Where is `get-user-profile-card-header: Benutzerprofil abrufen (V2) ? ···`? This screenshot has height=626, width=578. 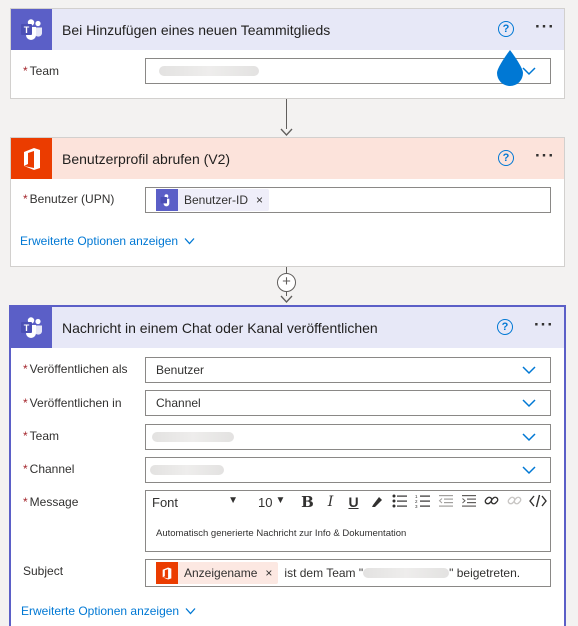 get-user-profile-card-header: Benutzerprofil abrufen (V2) ? ··· is located at coordinates (287, 158).